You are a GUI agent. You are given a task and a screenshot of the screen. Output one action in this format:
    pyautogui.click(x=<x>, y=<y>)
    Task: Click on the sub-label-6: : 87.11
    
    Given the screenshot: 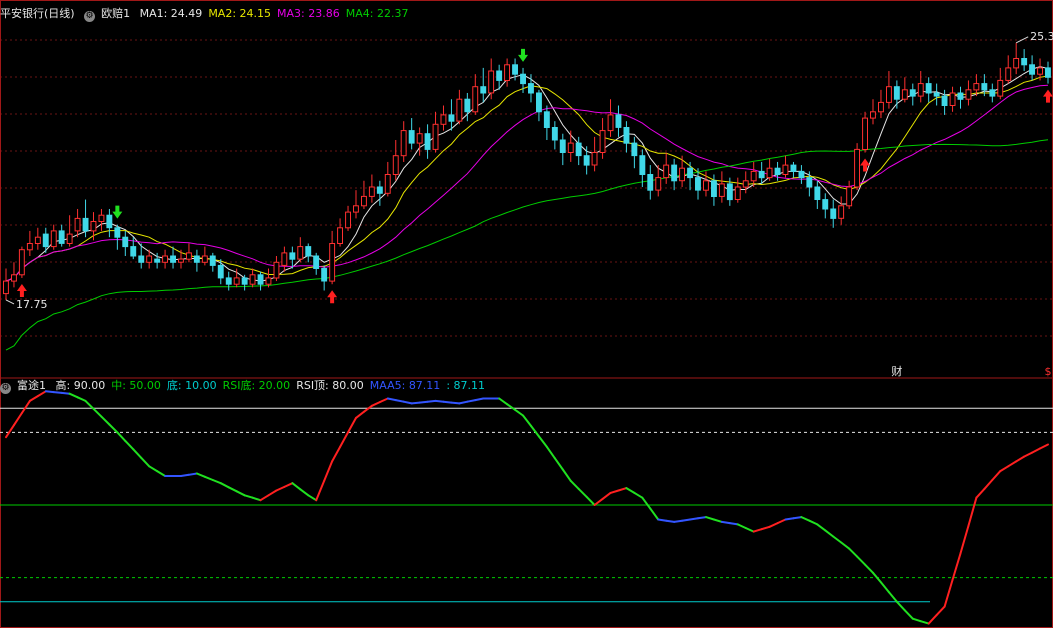 What is the action you would take?
    pyautogui.click(x=466, y=385)
    